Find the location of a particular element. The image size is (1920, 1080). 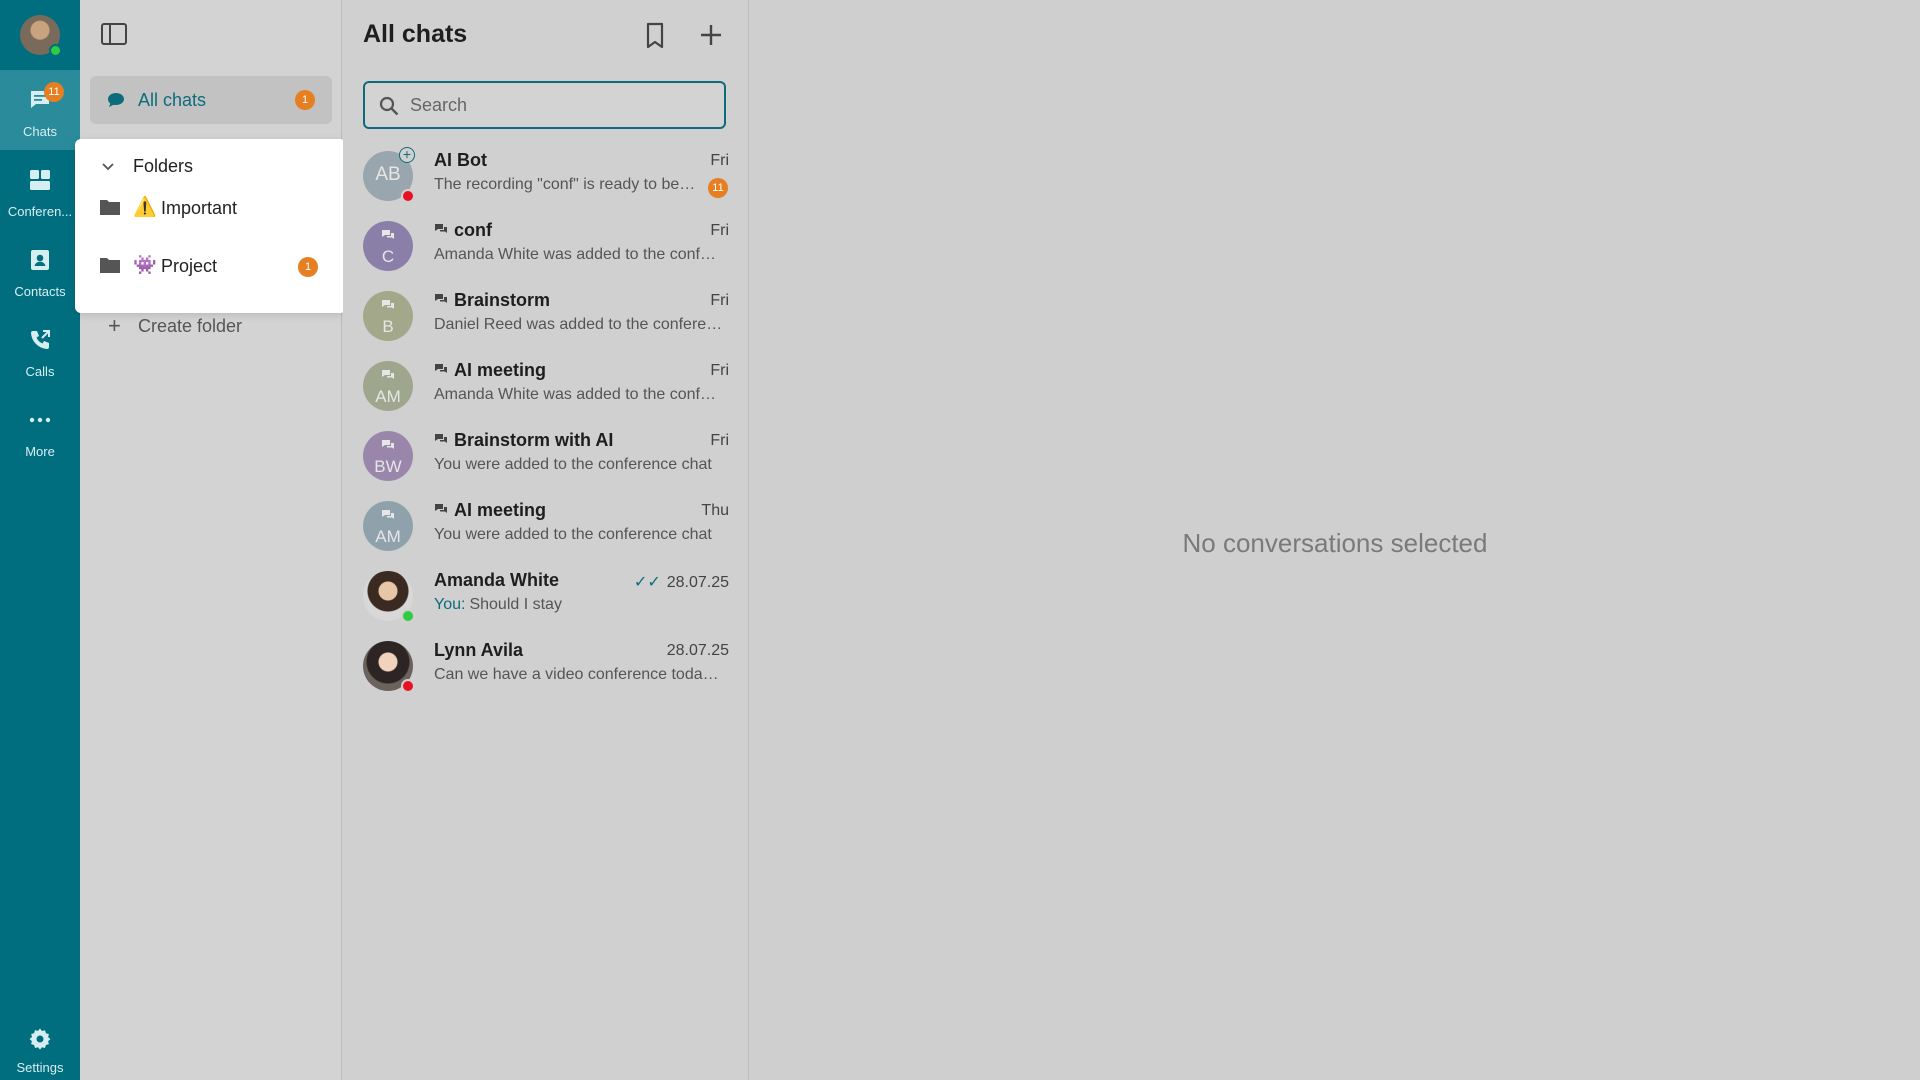

avatar is located at coordinates (389, 667).